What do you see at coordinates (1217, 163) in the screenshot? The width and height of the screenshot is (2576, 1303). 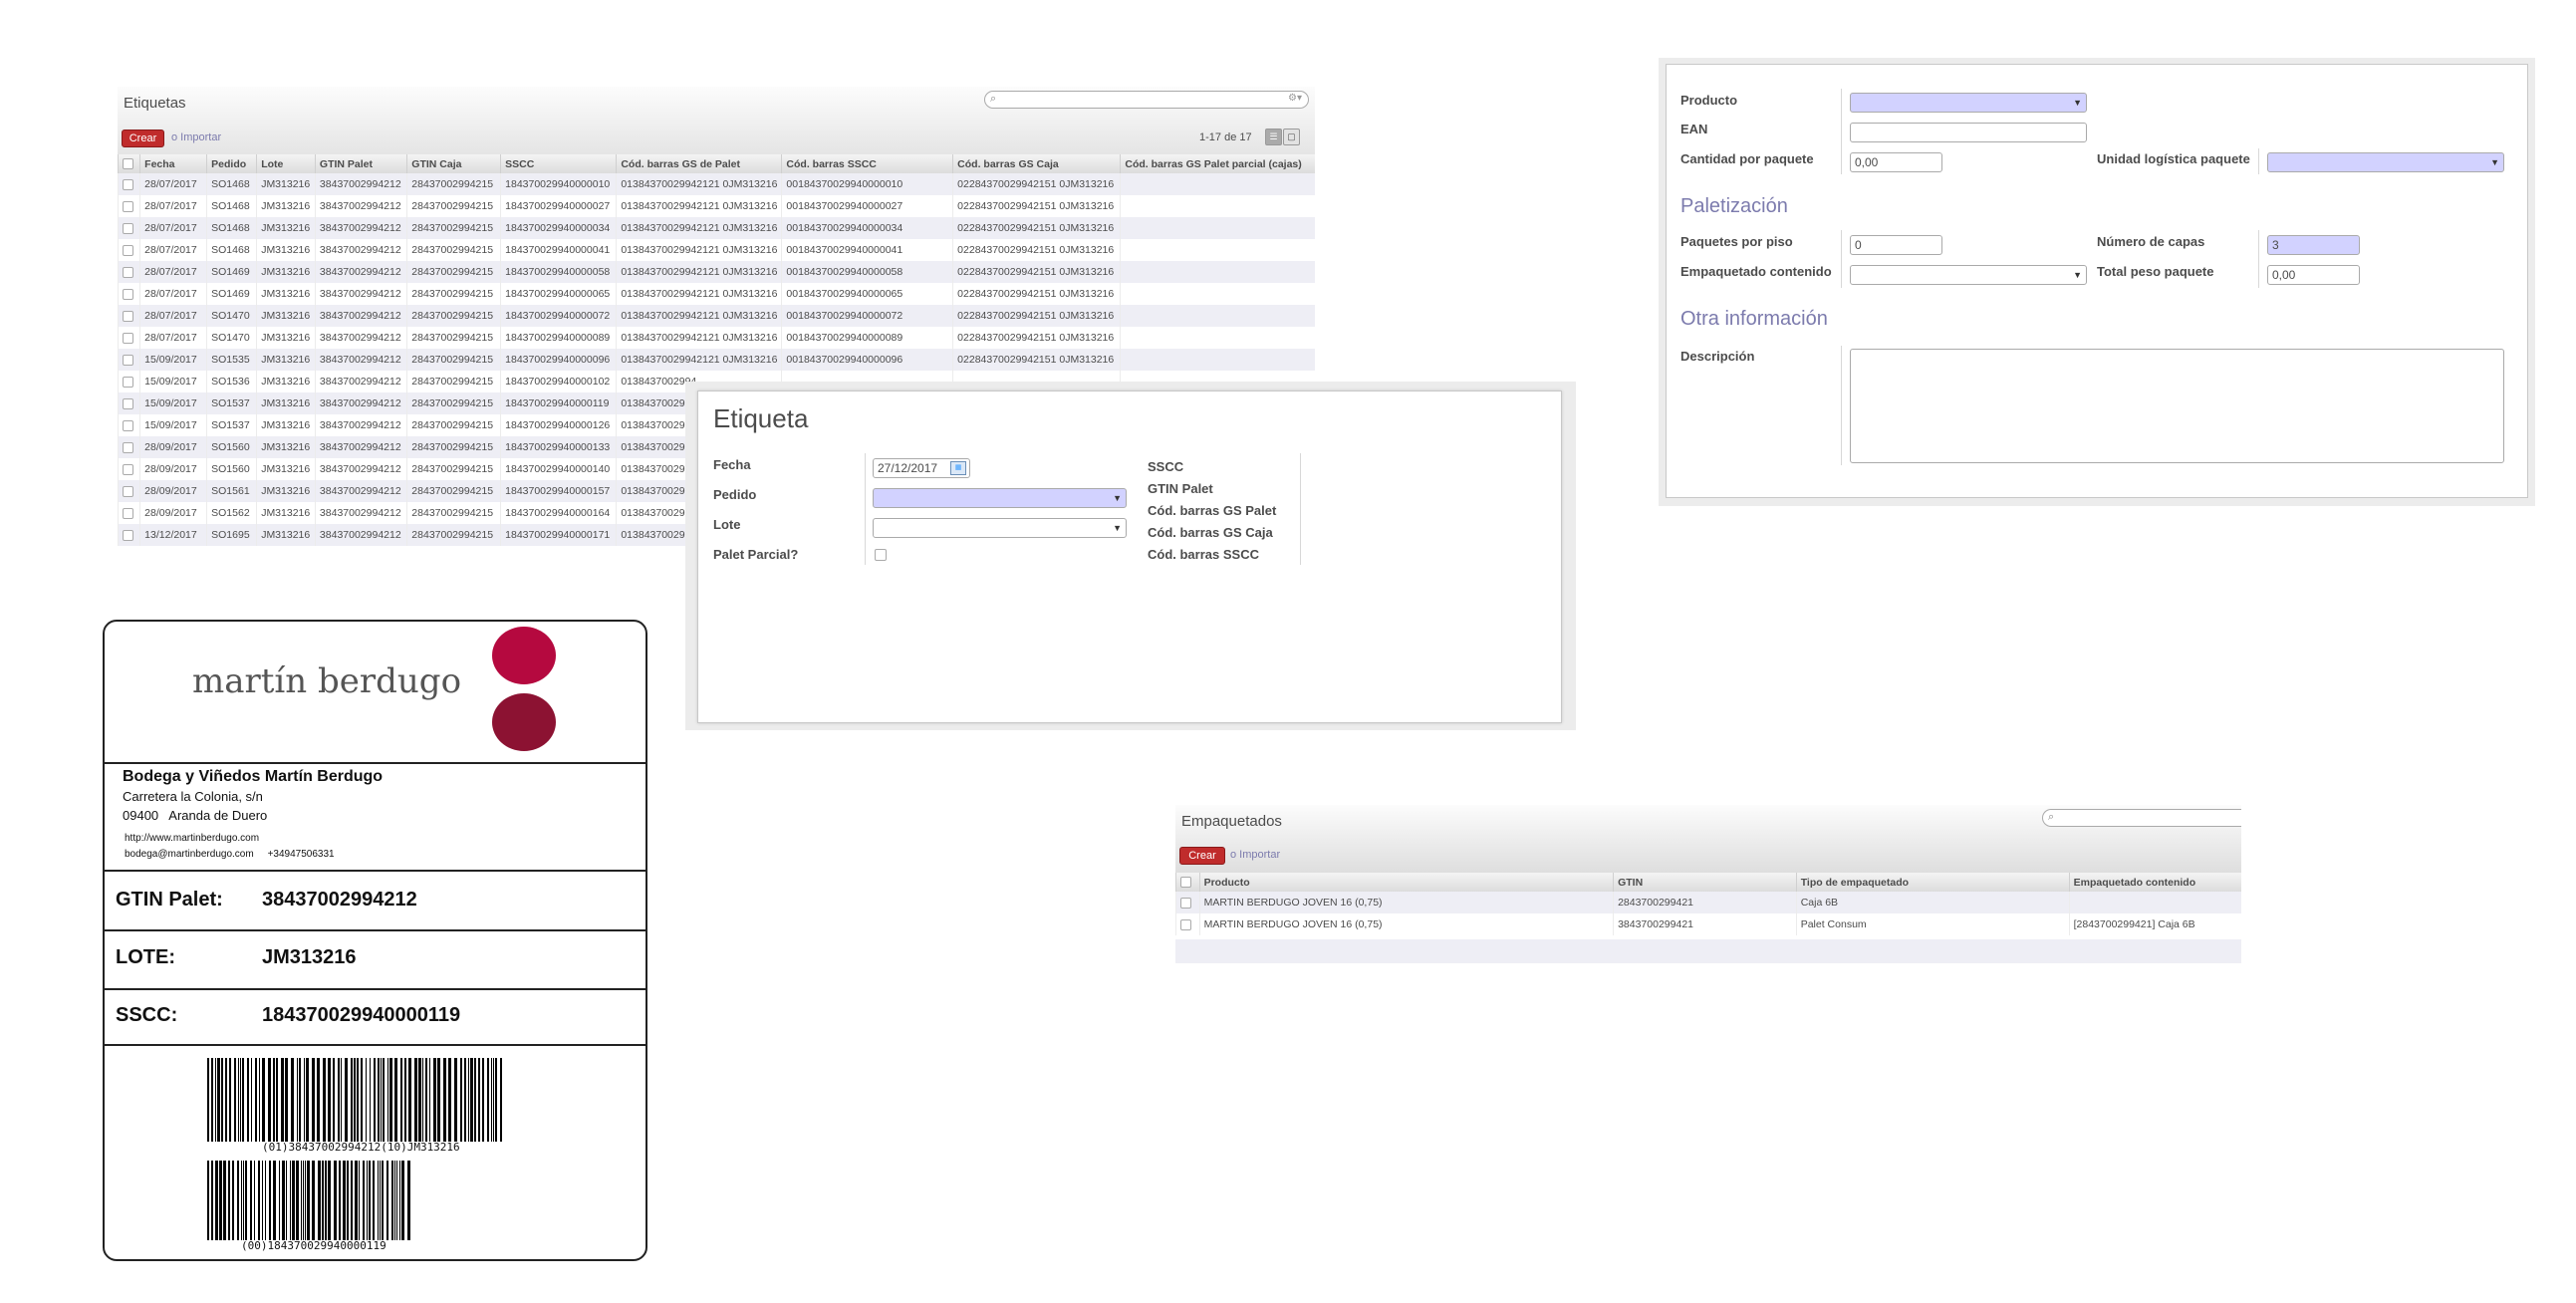 I see `column-header: Cód. barras GS Palet parcial (cajas)` at bounding box center [1217, 163].